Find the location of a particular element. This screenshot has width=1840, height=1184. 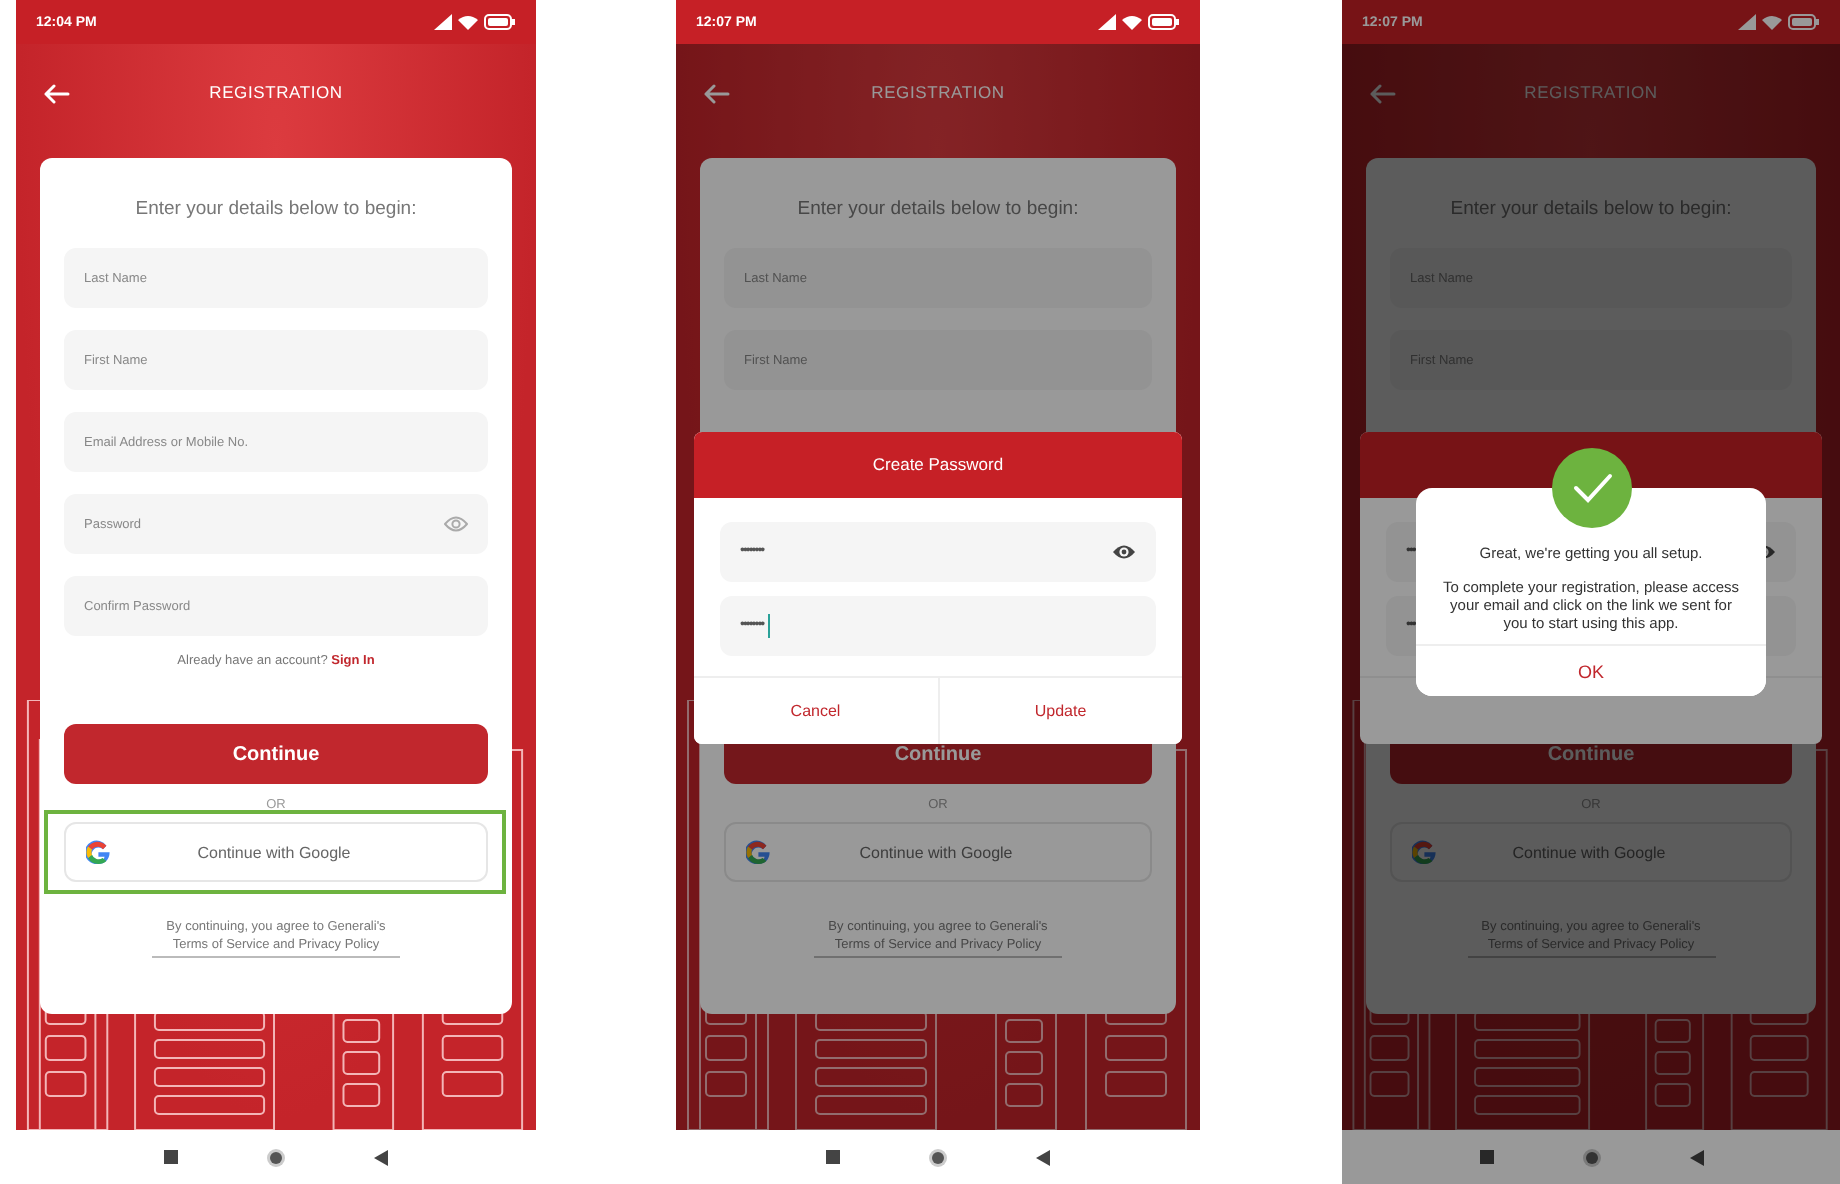

dialog-title: Create Password is located at coordinates (938, 464).